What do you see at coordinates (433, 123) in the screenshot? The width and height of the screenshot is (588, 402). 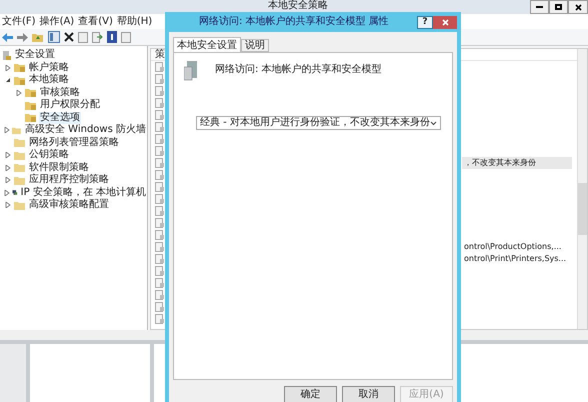 I see `chevron-down-icon` at bounding box center [433, 123].